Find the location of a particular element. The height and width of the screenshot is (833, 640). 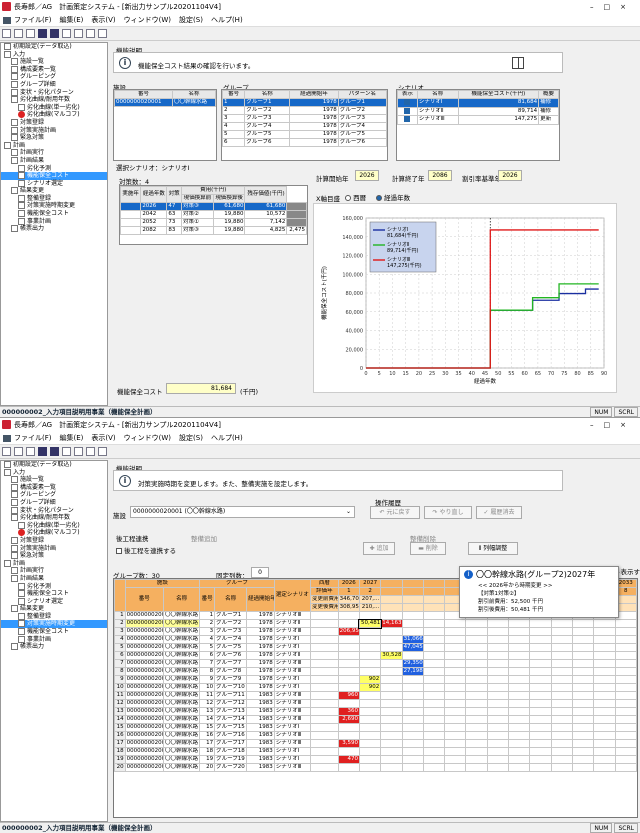

tree-item: 劣化曲線/耐用年数 is located at coordinates (54, 518).